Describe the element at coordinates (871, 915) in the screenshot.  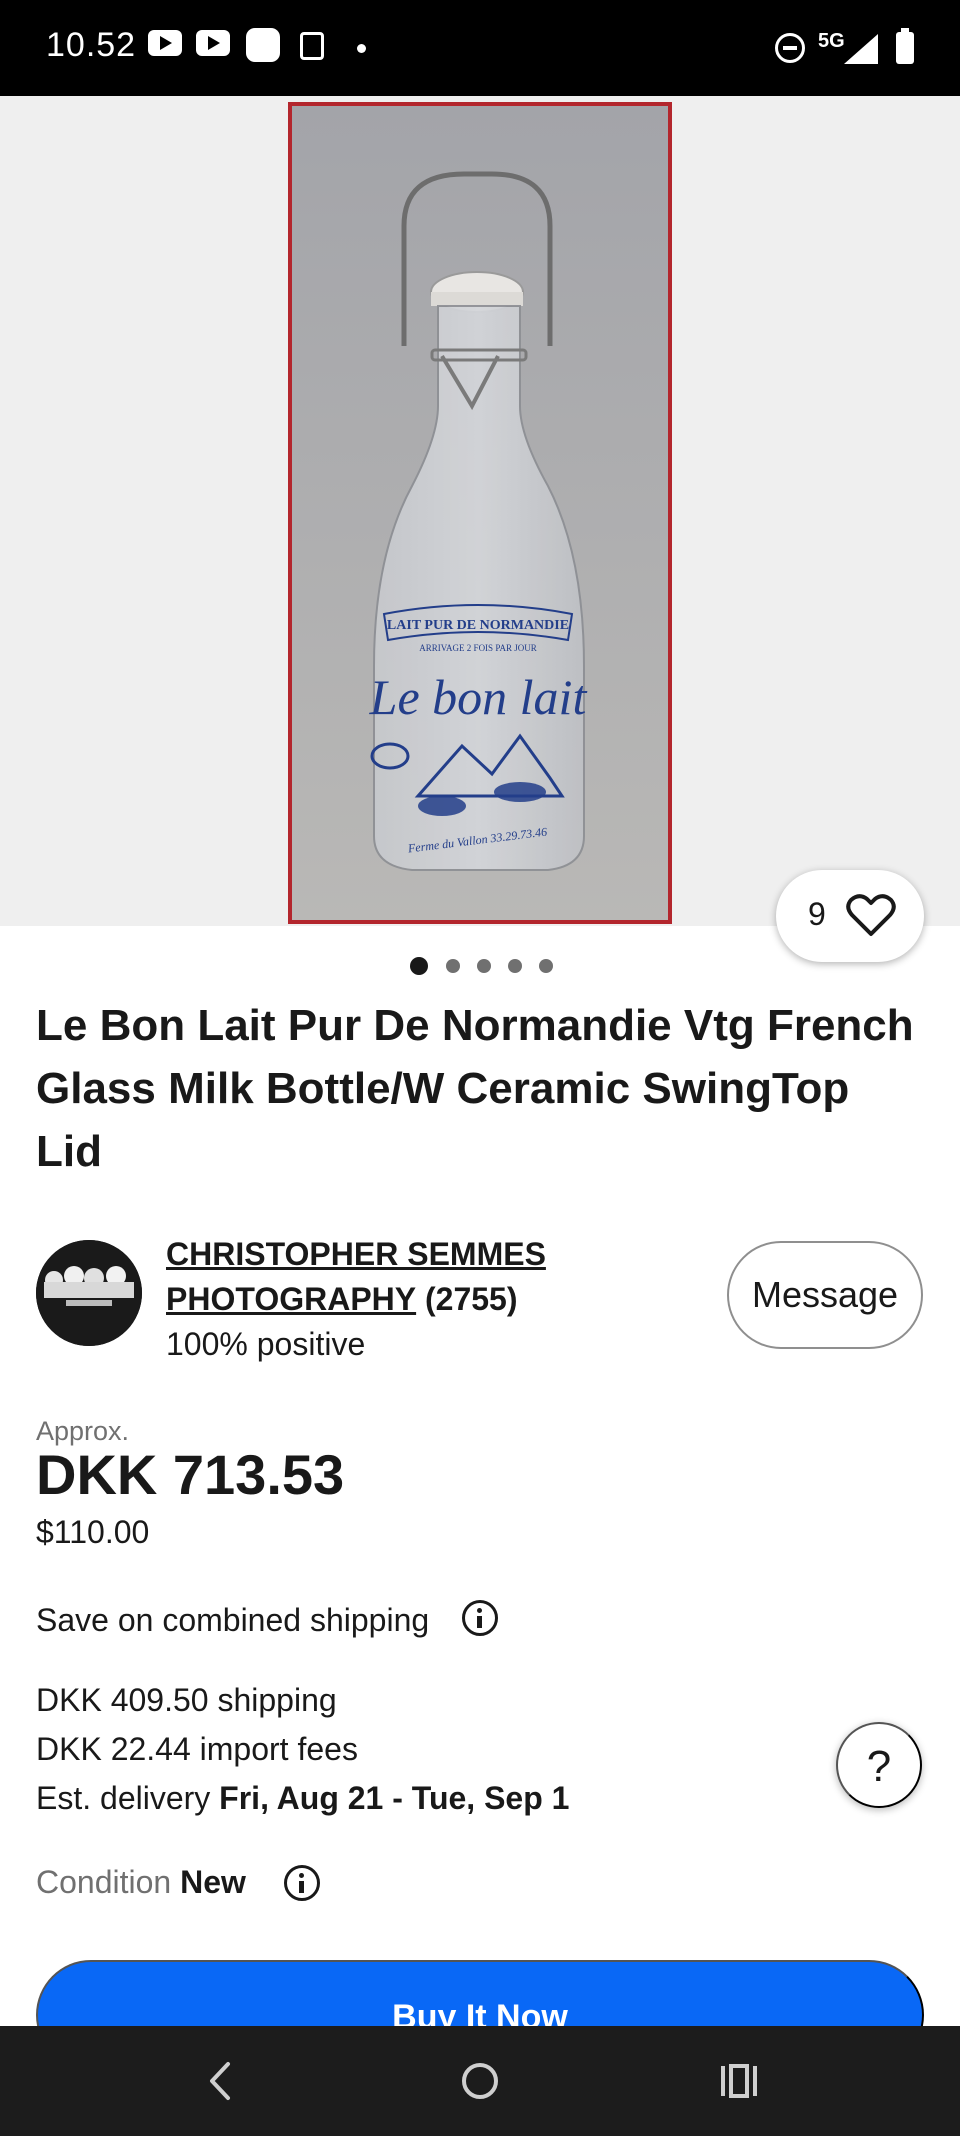
I see `heart-icon` at that location.